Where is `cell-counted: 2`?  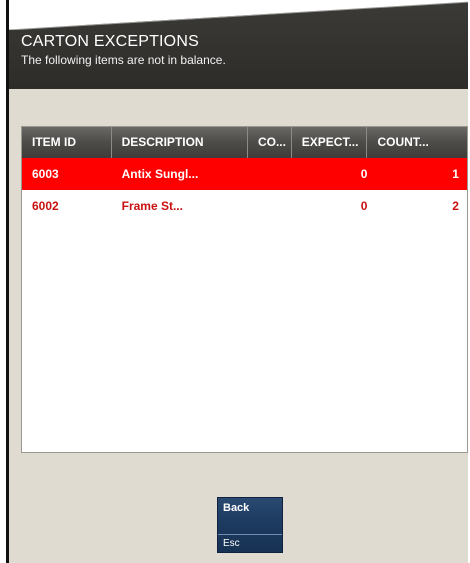 cell-counted: 2 is located at coordinates (455, 206).